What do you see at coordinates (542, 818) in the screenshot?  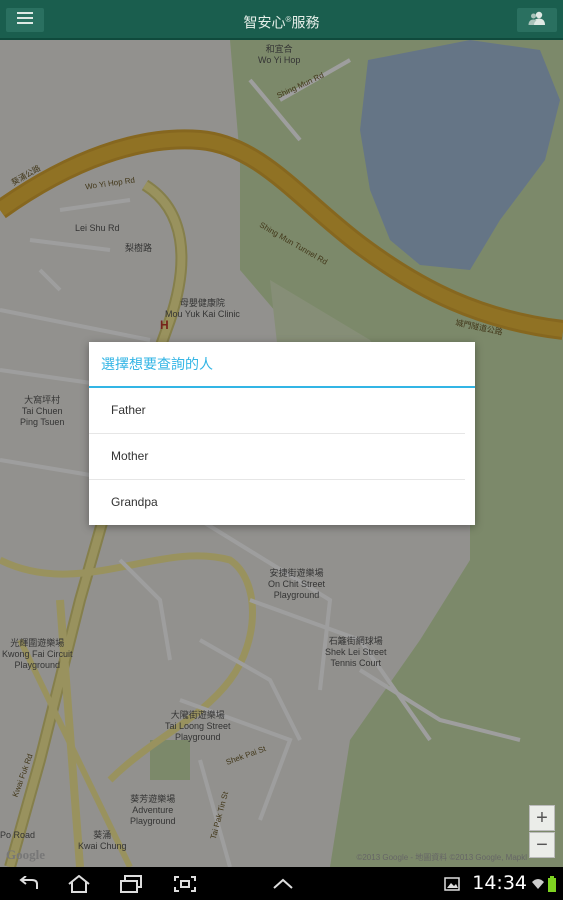 I see `zoom-in-button: +` at bounding box center [542, 818].